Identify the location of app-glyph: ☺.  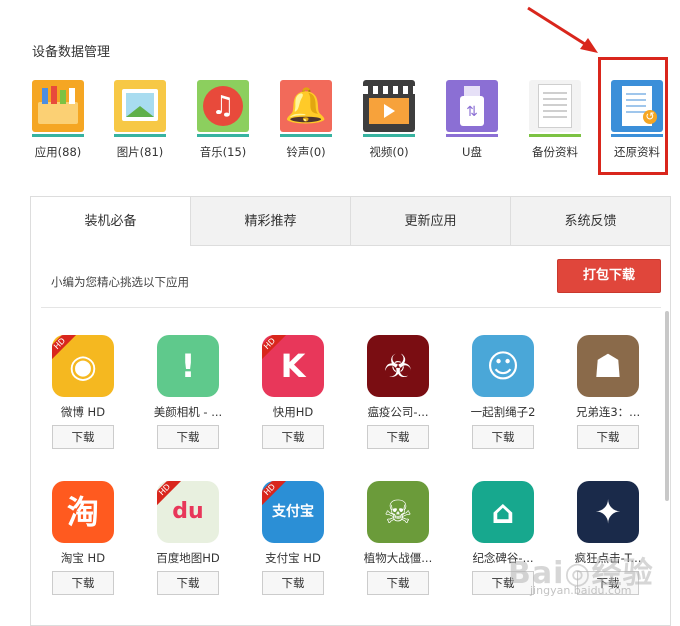
(503, 366).